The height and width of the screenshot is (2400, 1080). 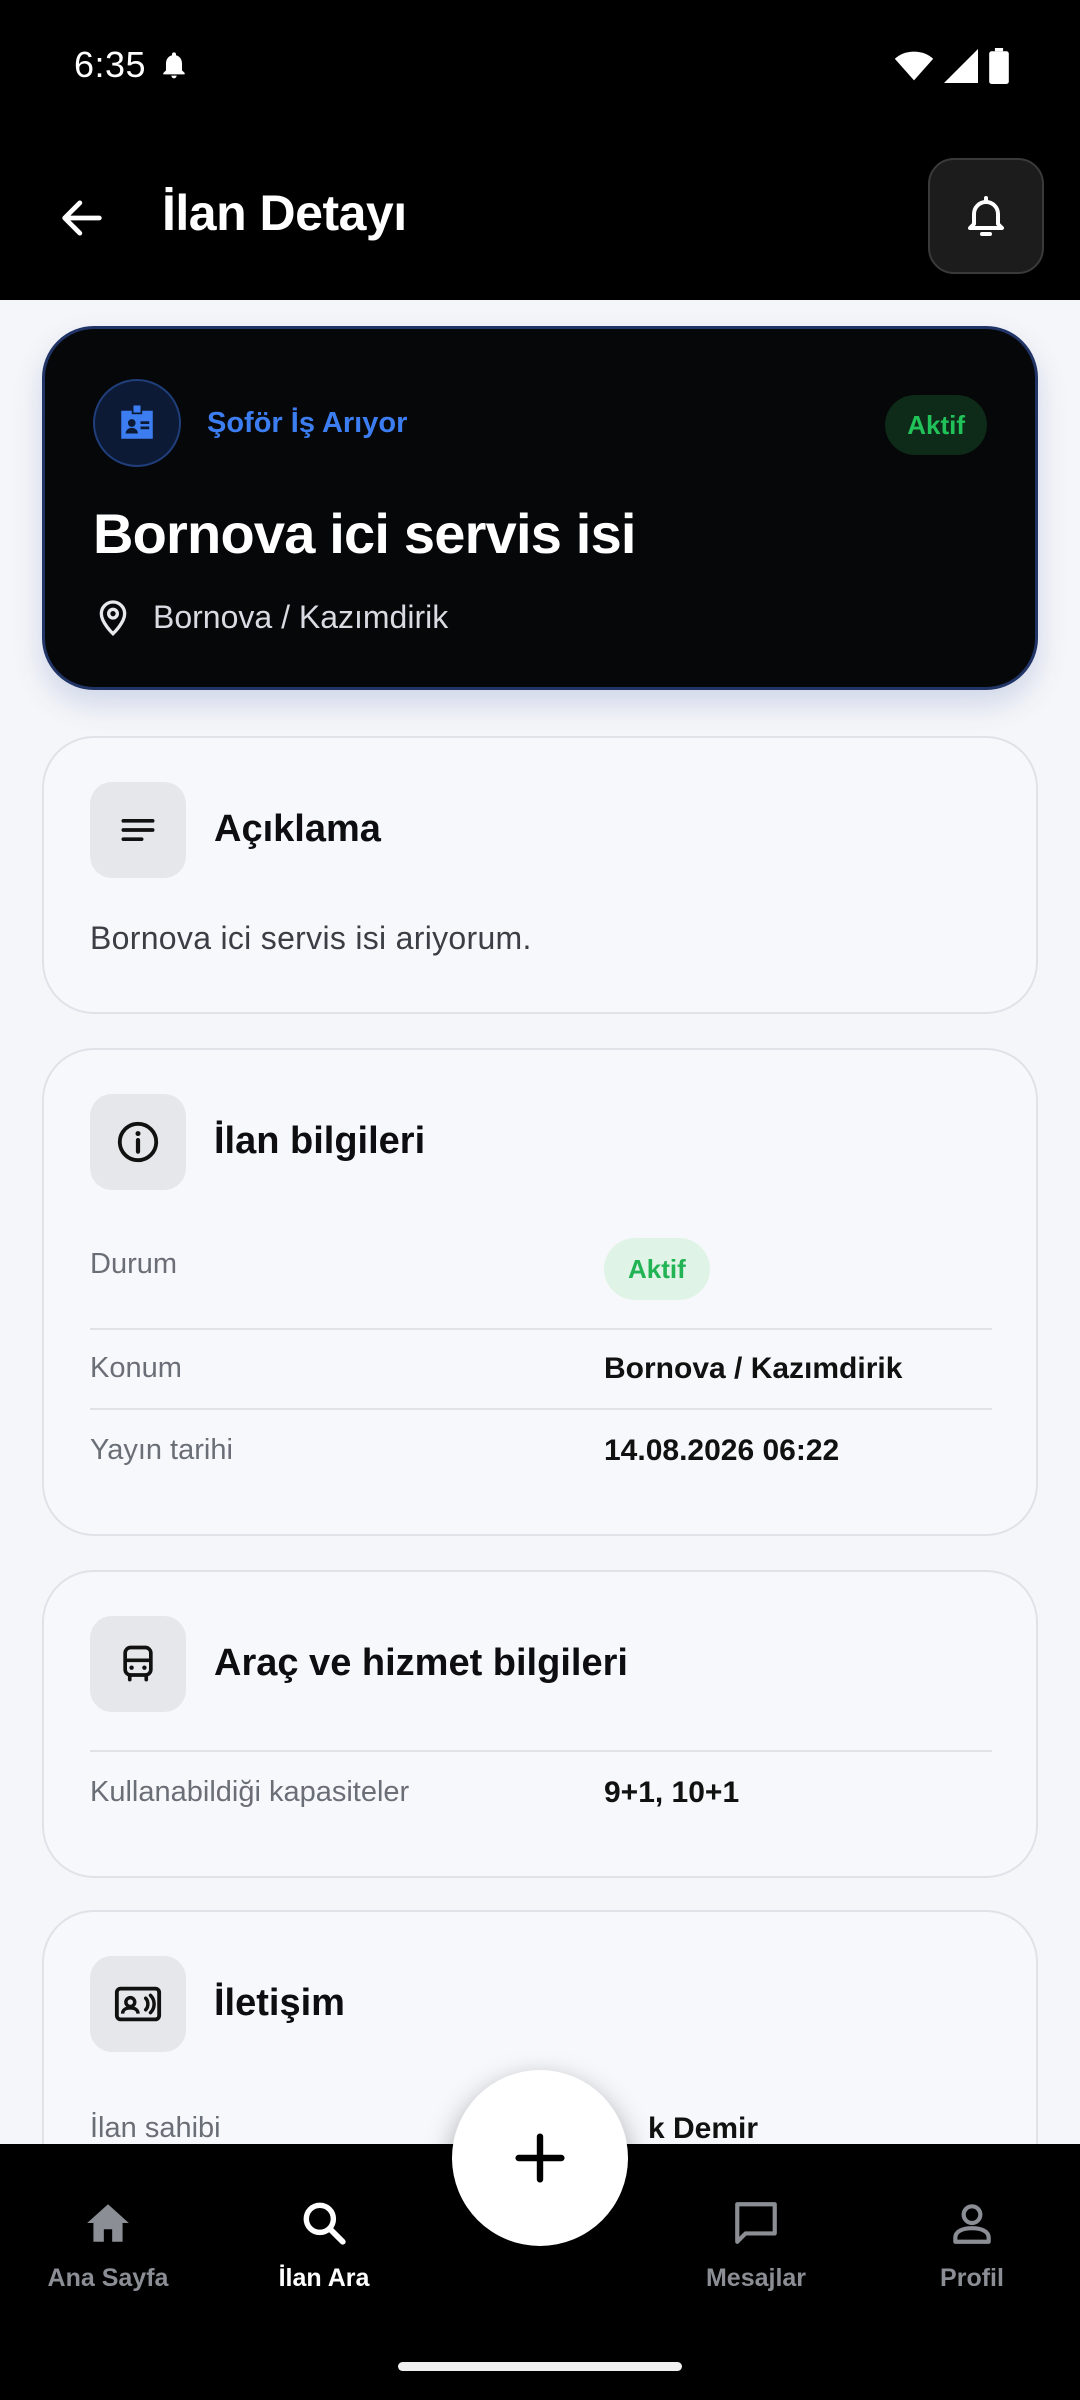 I want to click on status-time: 6:35, so click(x=110, y=64).